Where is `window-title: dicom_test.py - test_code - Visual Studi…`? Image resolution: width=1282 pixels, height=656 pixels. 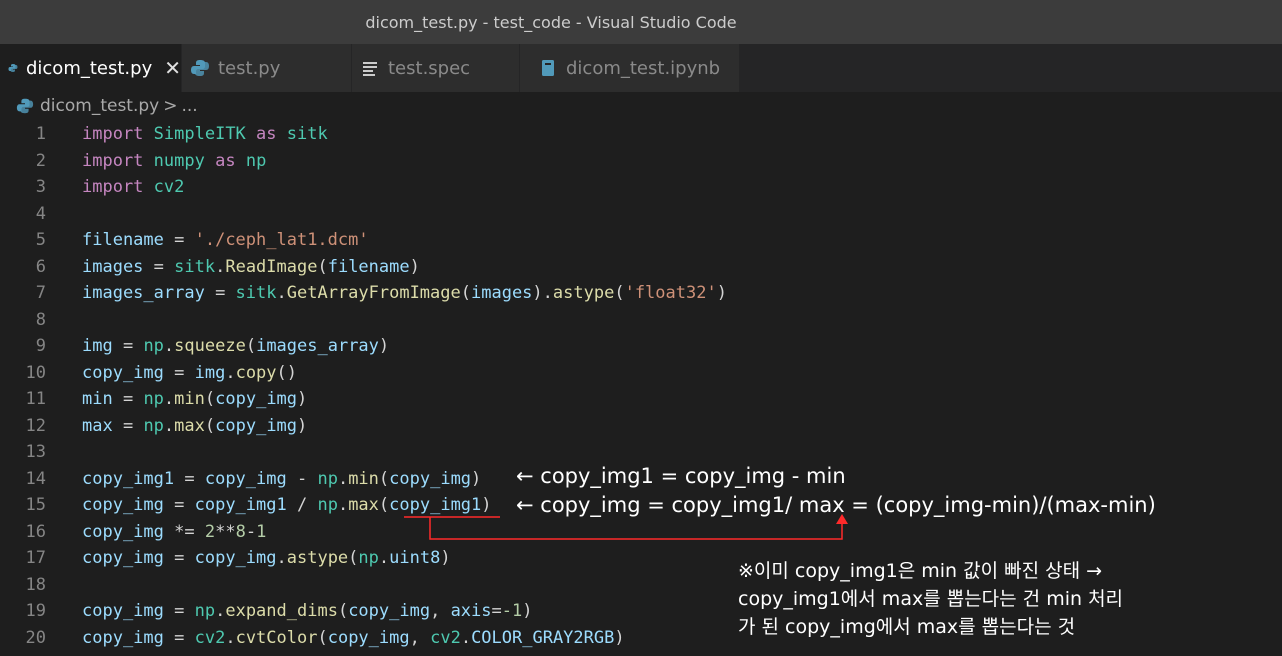 window-title: dicom_test.py - test_code - Visual Studi… is located at coordinates (551, 22).